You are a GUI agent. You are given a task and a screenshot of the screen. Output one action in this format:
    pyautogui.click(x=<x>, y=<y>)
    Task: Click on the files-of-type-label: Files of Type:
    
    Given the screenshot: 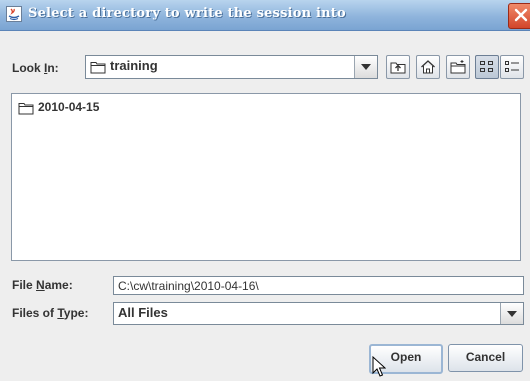 What is the action you would take?
    pyautogui.click(x=50, y=313)
    